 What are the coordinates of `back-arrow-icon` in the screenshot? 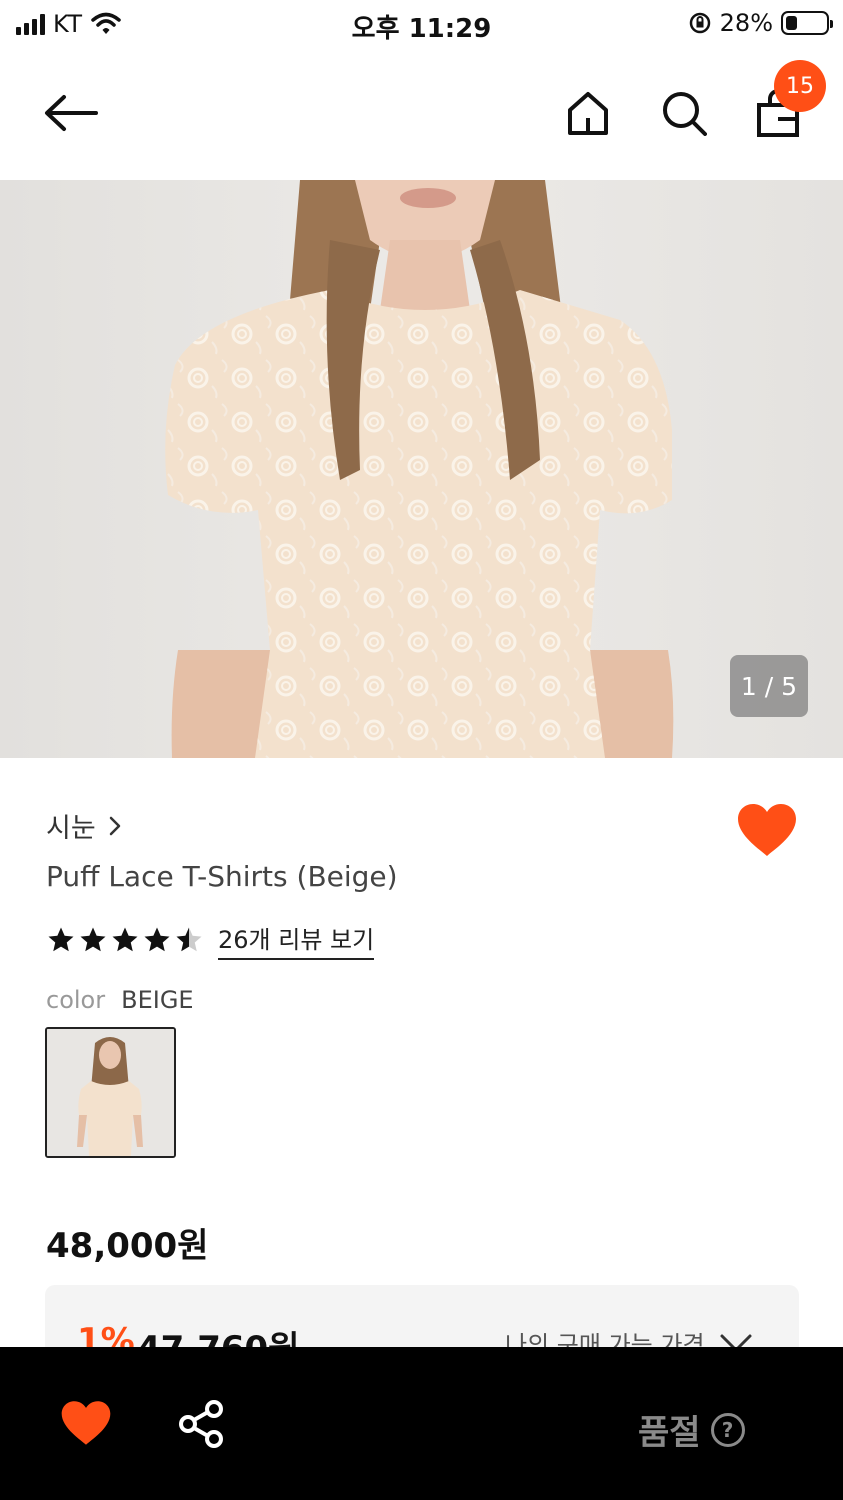 It's located at (71, 113).